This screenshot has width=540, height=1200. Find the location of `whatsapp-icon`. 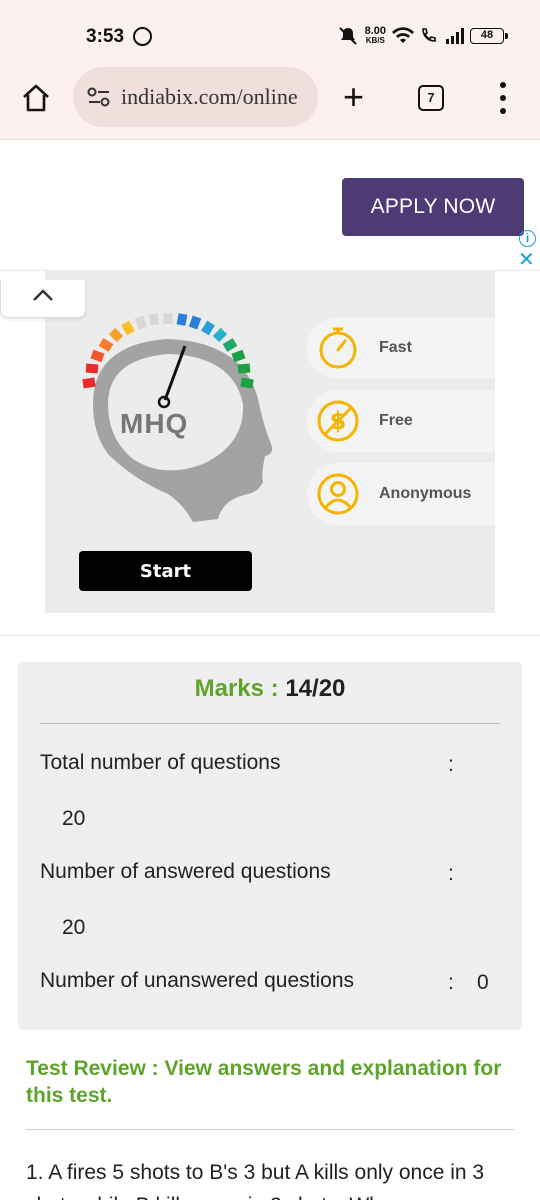

whatsapp-icon is located at coordinates (142, 36).